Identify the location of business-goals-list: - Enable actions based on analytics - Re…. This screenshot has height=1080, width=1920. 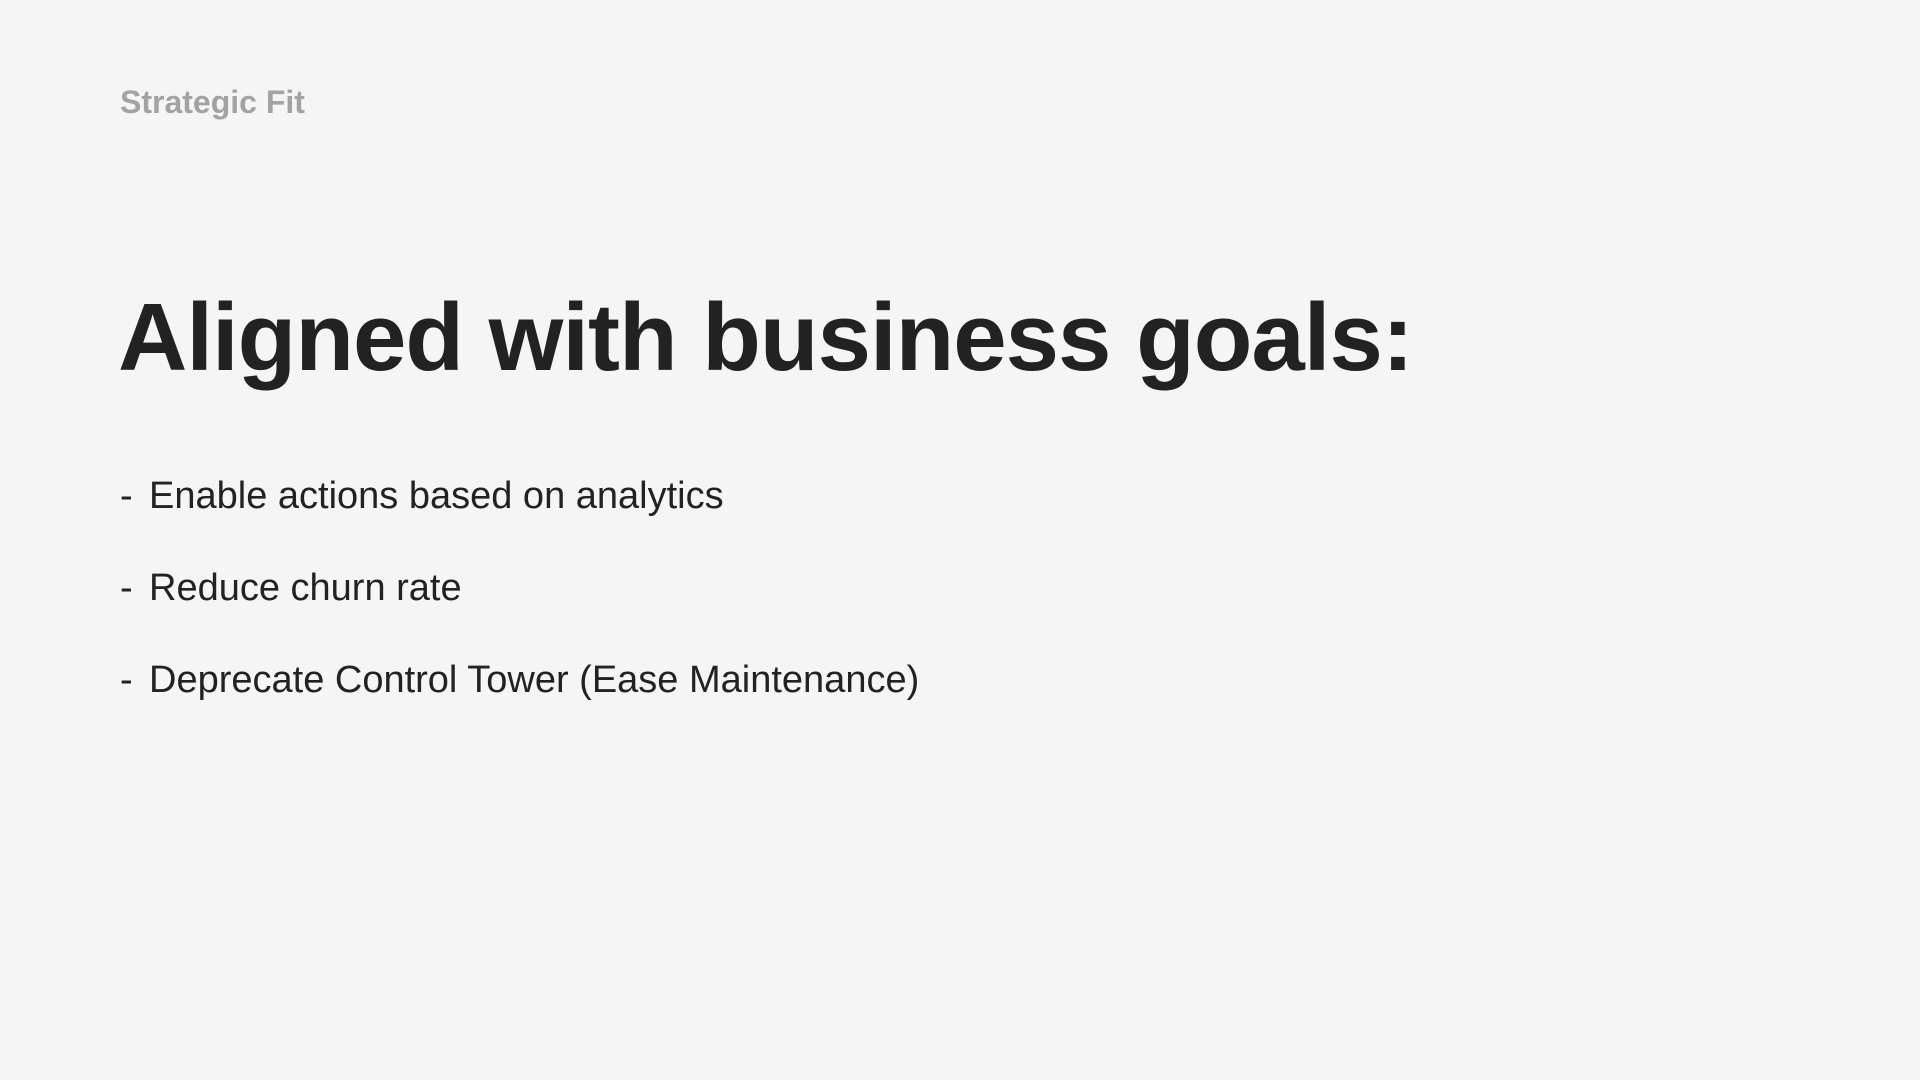
(519, 615).